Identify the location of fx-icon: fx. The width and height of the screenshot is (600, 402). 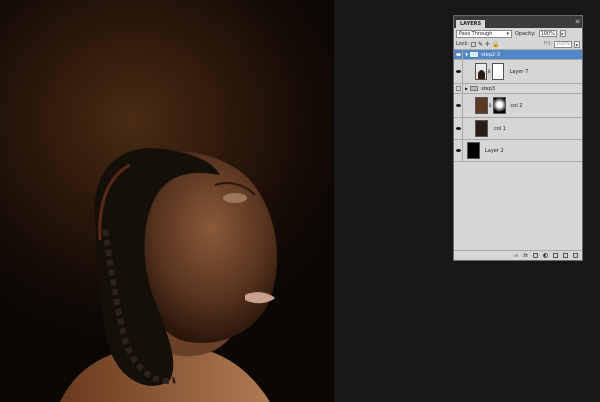
(525, 256).